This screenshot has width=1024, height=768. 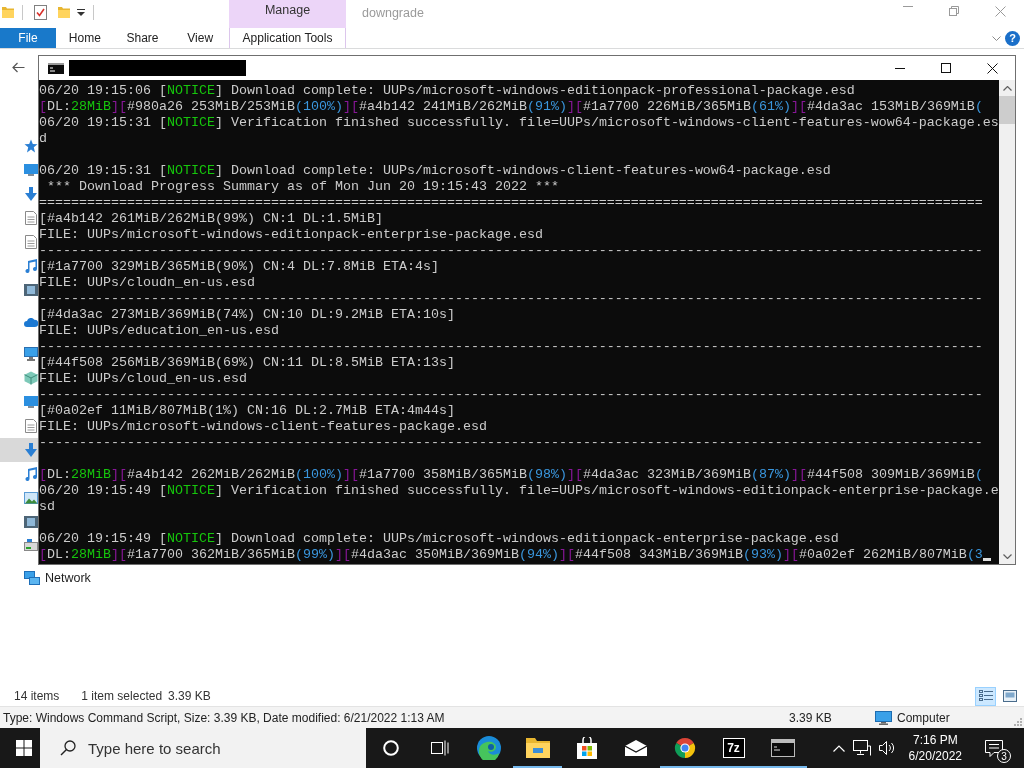 I want to click on console-line: [#0a02ef 11MiB/807MiB(1%) CN:16 DL:2.7MiB ETA:4m44s], so click(x=247, y=410).